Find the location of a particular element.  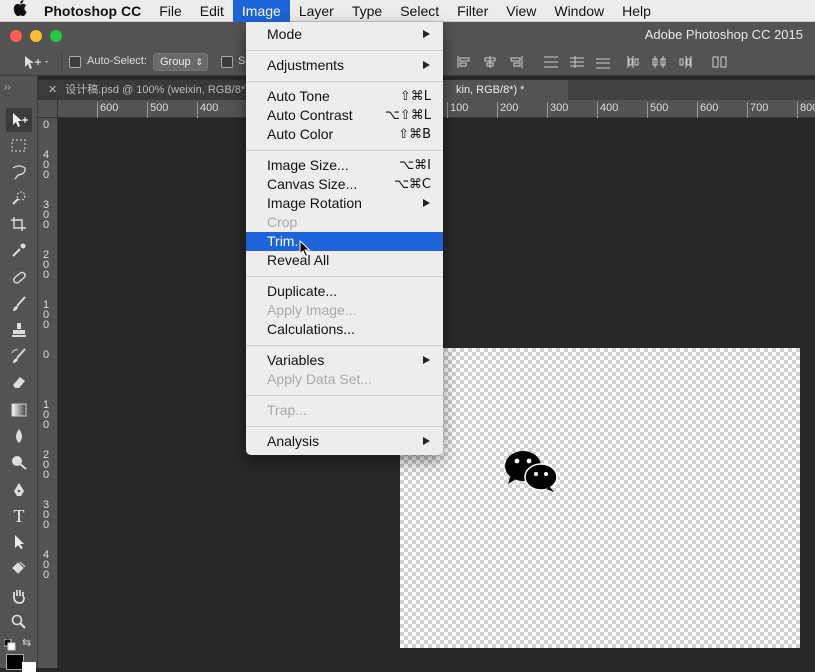

hand-icon is located at coordinates (19, 596).